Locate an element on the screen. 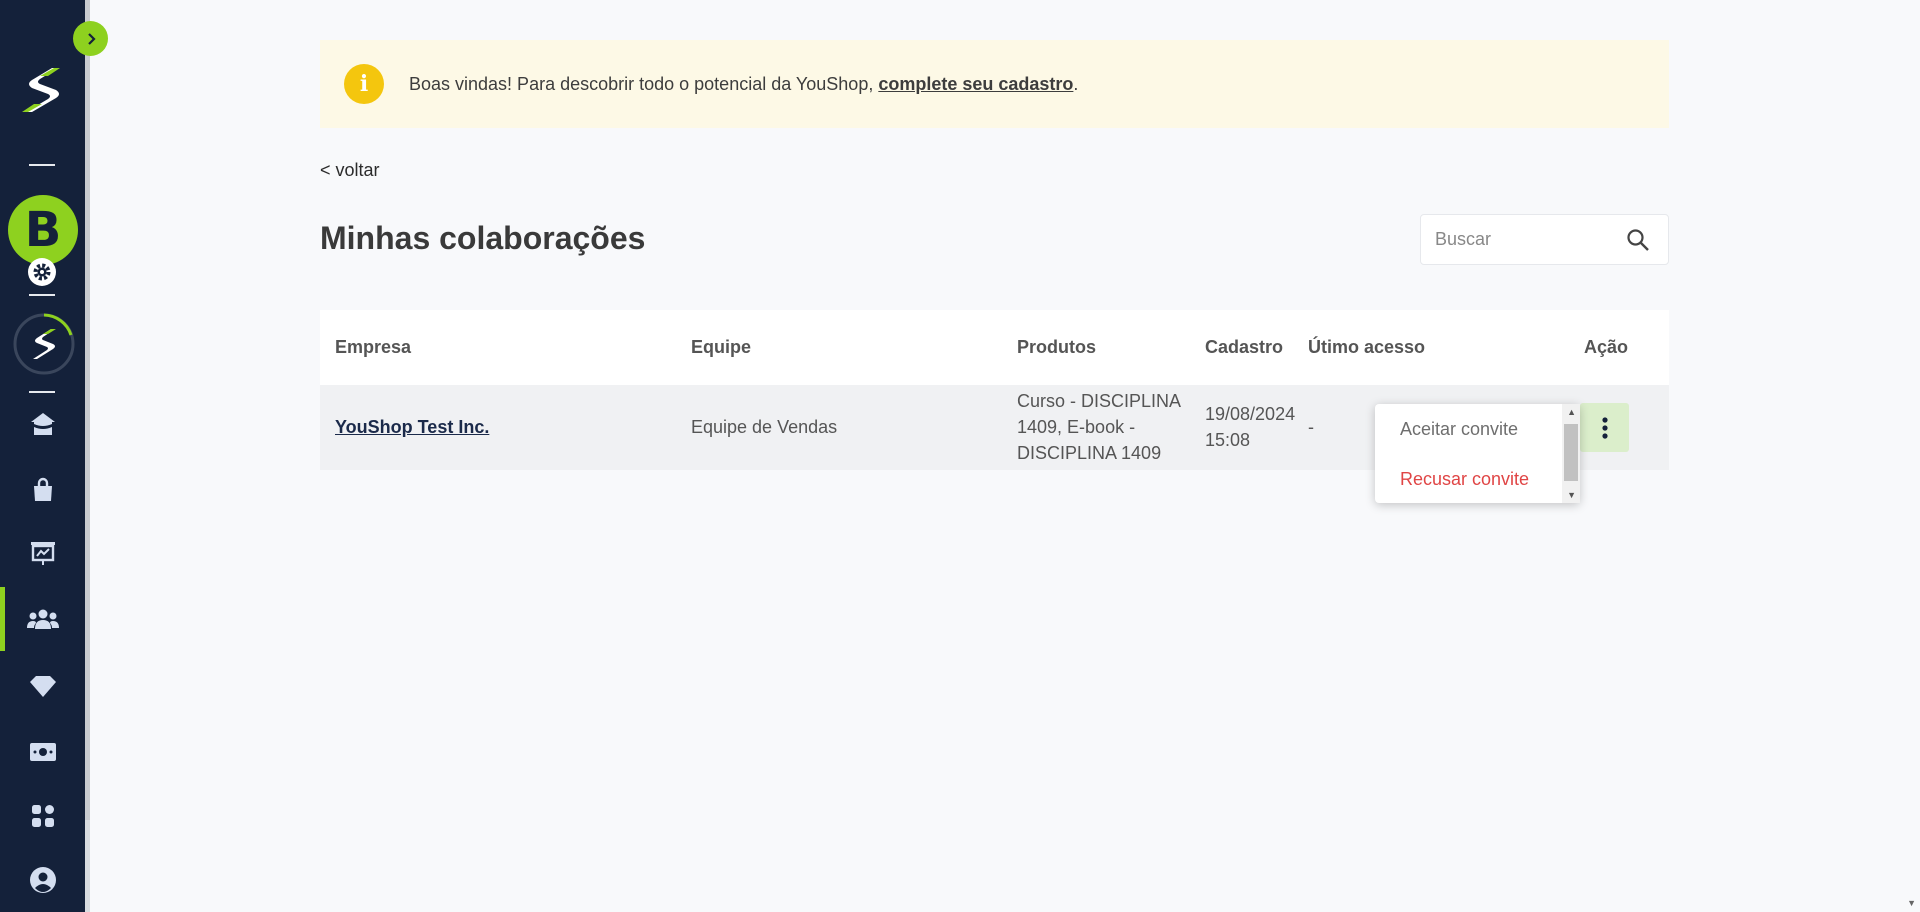 This screenshot has width=1920, height=912. home-icon is located at coordinates (42, 424).